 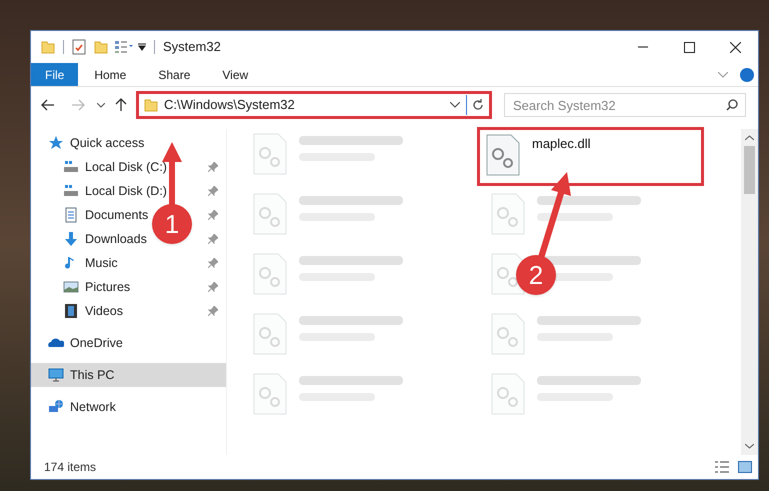 I want to click on sidebar-item: Music, so click(x=101, y=263).